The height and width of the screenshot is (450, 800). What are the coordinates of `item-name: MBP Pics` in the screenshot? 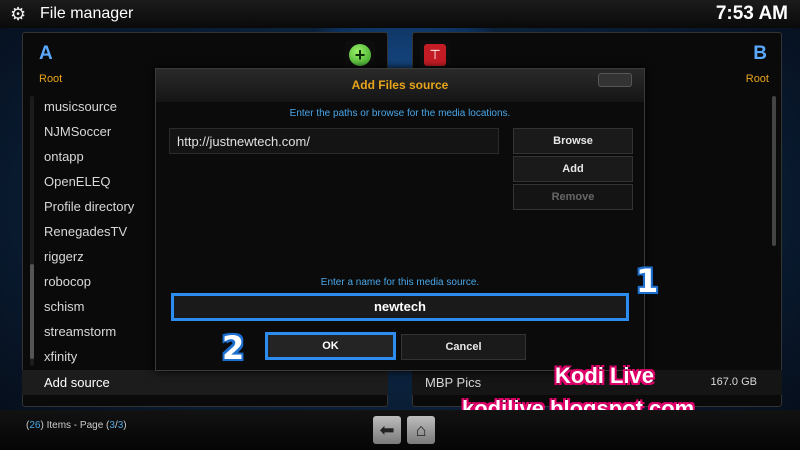 It's located at (453, 382).